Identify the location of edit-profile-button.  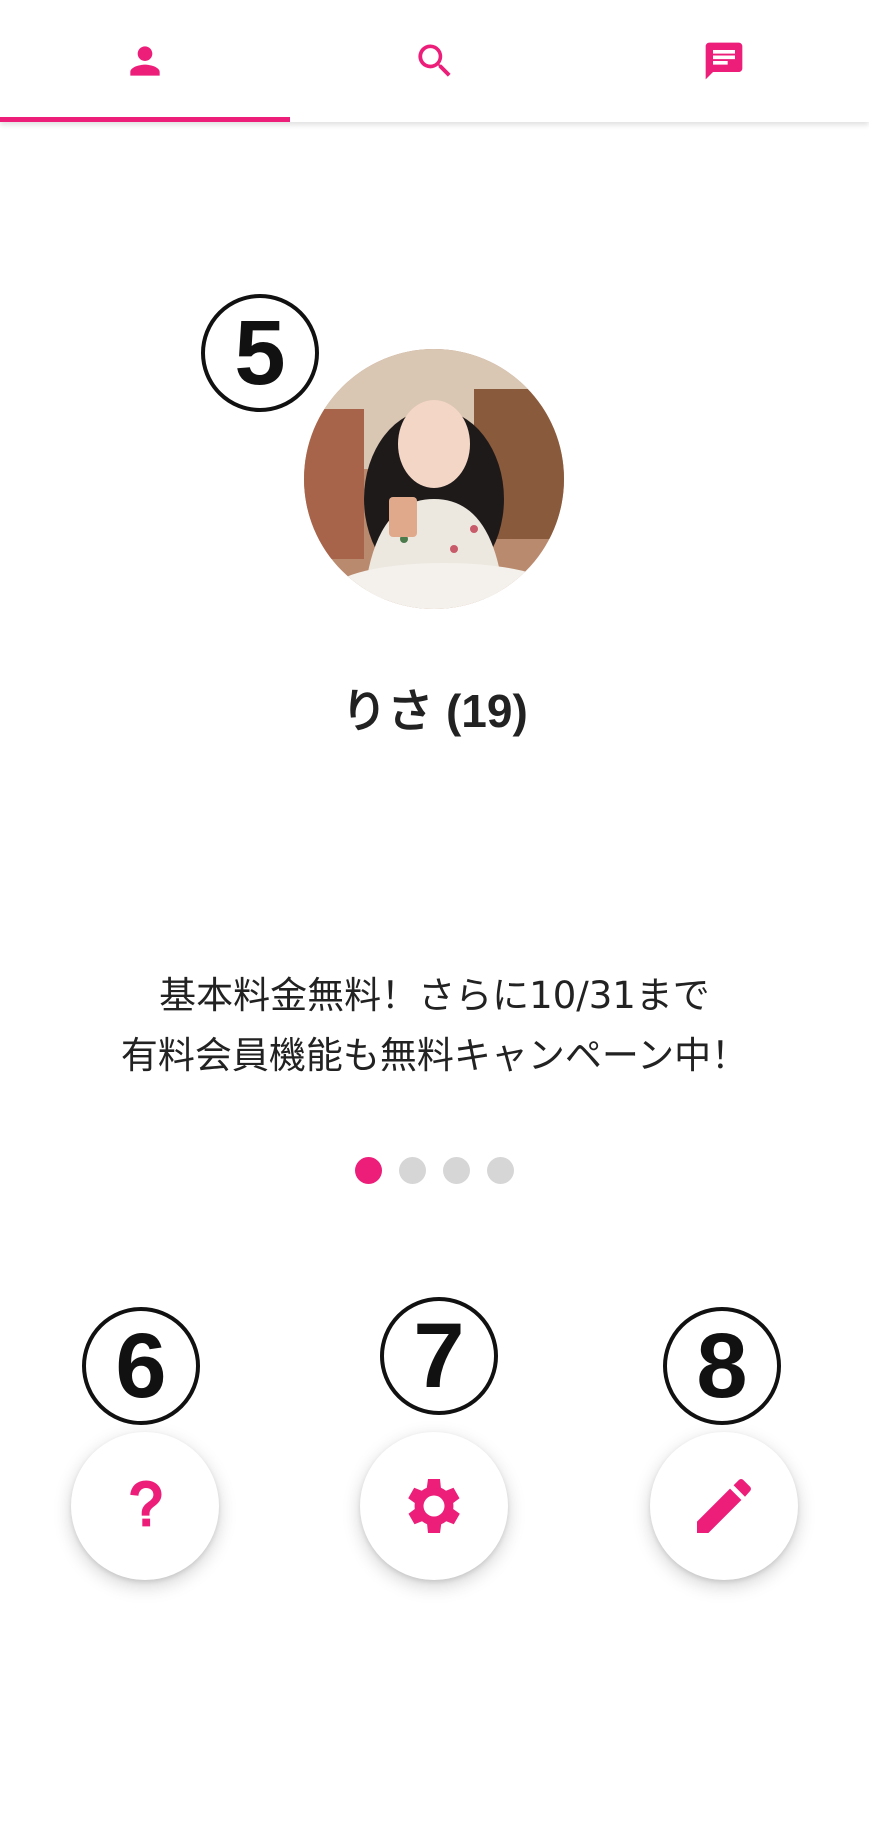
(724, 1506).